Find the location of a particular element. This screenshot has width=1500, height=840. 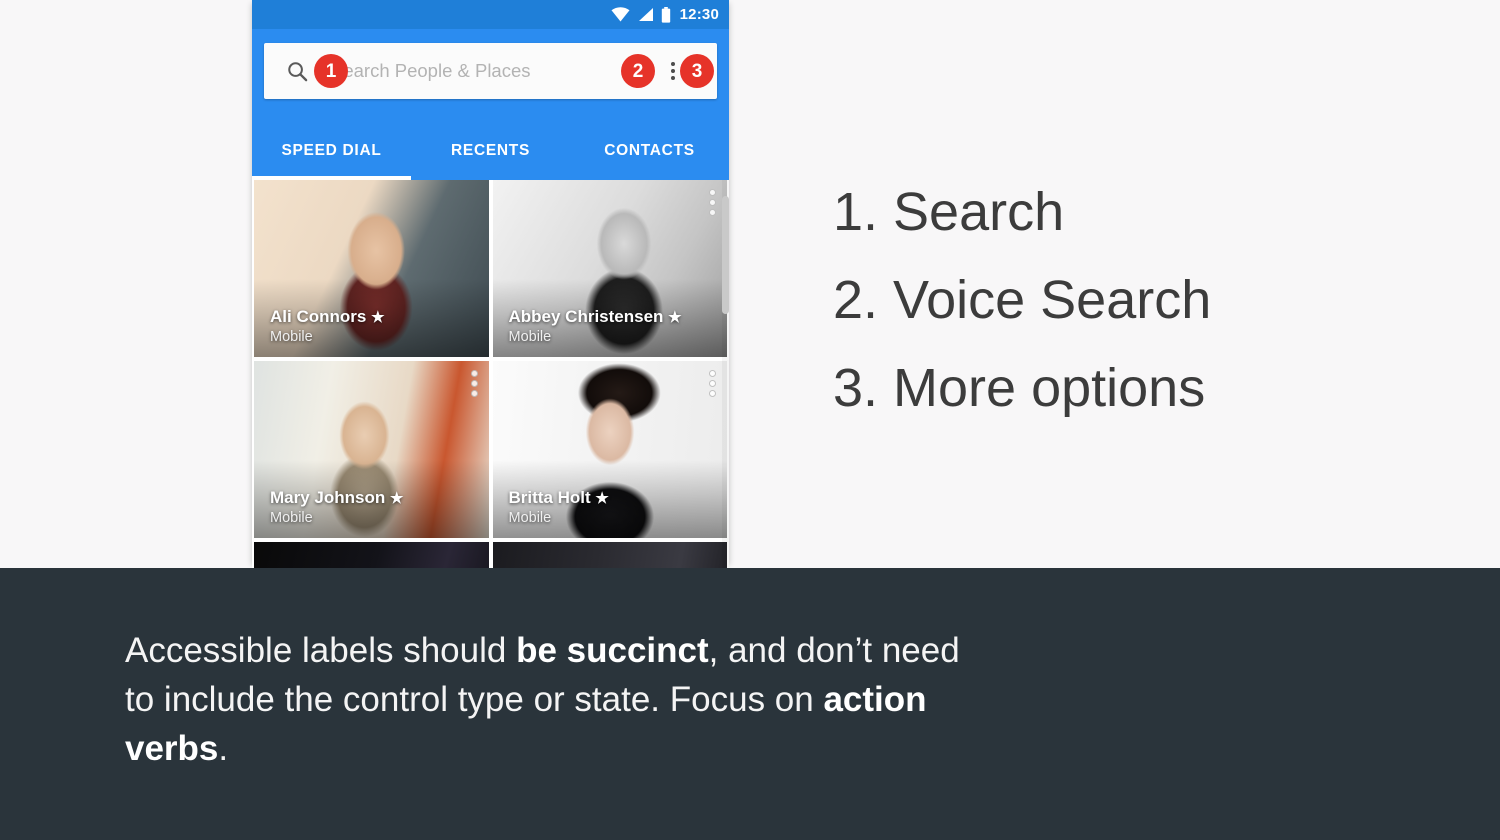

legend-item-1: 1. Search is located at coordinates (949, 212).